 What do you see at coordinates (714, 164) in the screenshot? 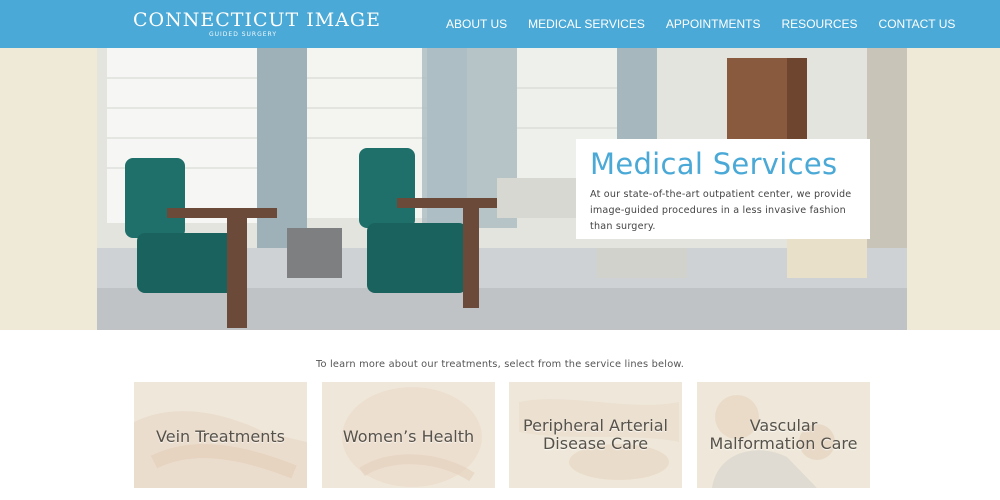
I see `hero-title: Medical Services` at bounding box center [714, 164].